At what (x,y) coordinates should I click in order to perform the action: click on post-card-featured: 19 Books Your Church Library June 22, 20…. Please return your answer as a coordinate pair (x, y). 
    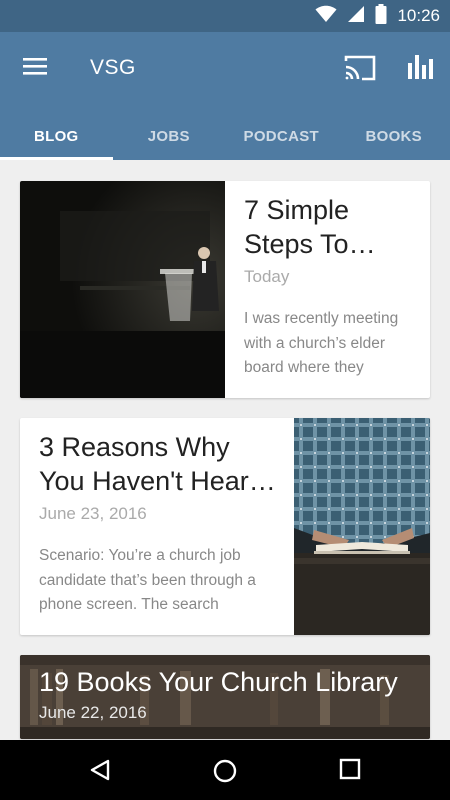
    Looking at the image, I should click on (225, 697).